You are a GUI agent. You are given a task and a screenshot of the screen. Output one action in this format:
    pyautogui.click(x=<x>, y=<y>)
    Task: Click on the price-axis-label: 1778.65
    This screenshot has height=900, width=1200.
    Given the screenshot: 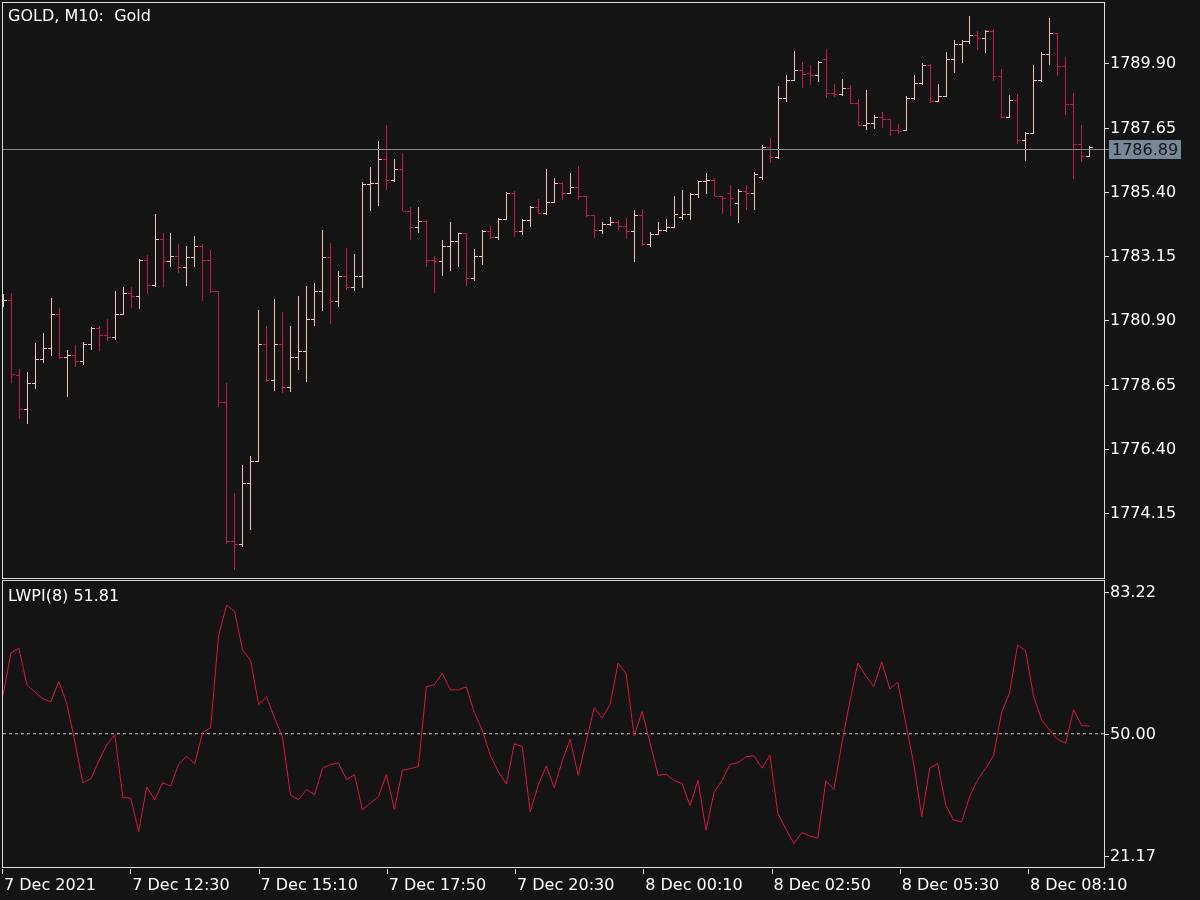 What is the action you would take?
    pyautogui.click(x=1143, y=385)
    